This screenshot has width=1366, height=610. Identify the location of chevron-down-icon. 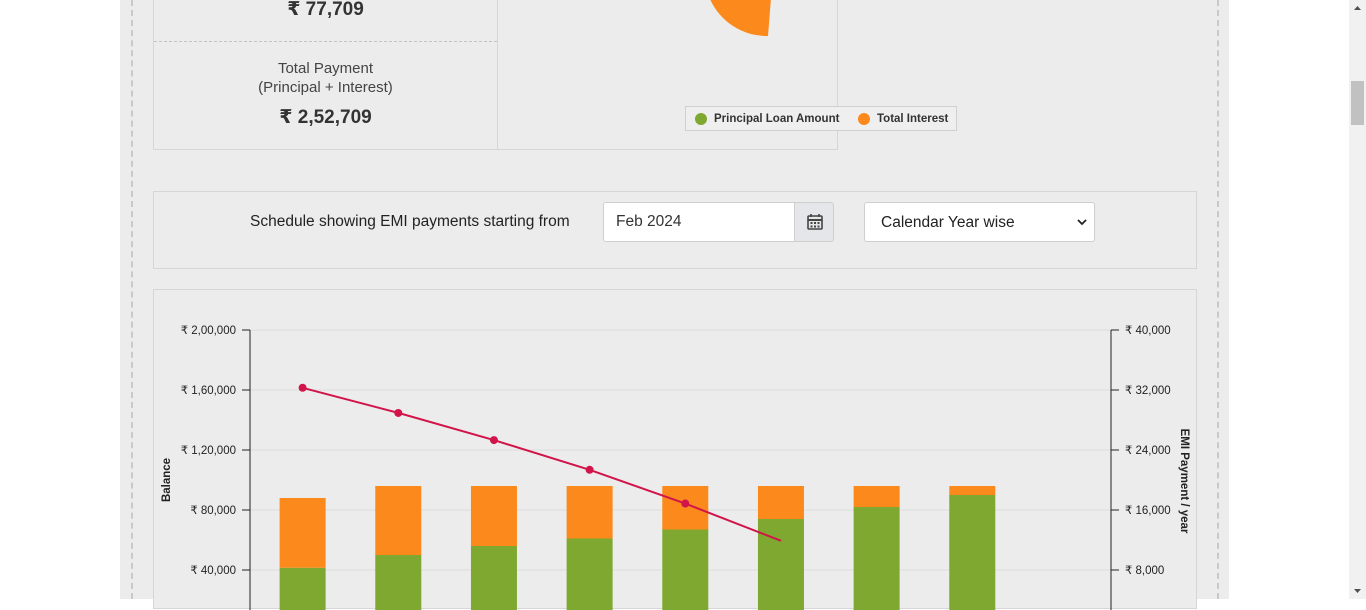
(1082, 222).